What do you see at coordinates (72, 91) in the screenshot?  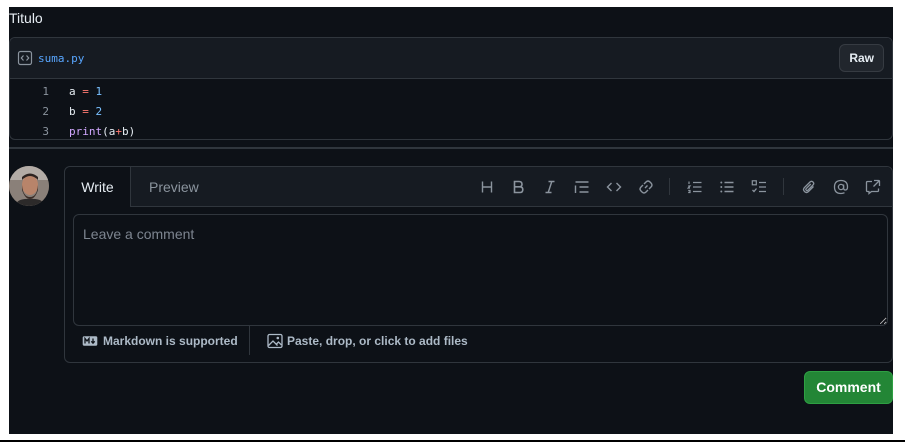 I see `code-token: a` at bounding box center [72, 91].